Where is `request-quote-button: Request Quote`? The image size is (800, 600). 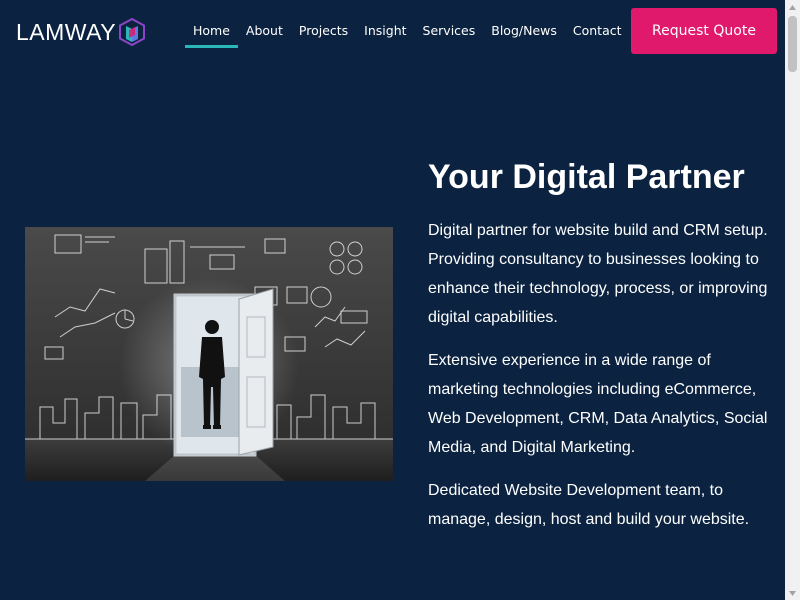
request-quote-button: Request Quote is located at coordinates (704, 31).